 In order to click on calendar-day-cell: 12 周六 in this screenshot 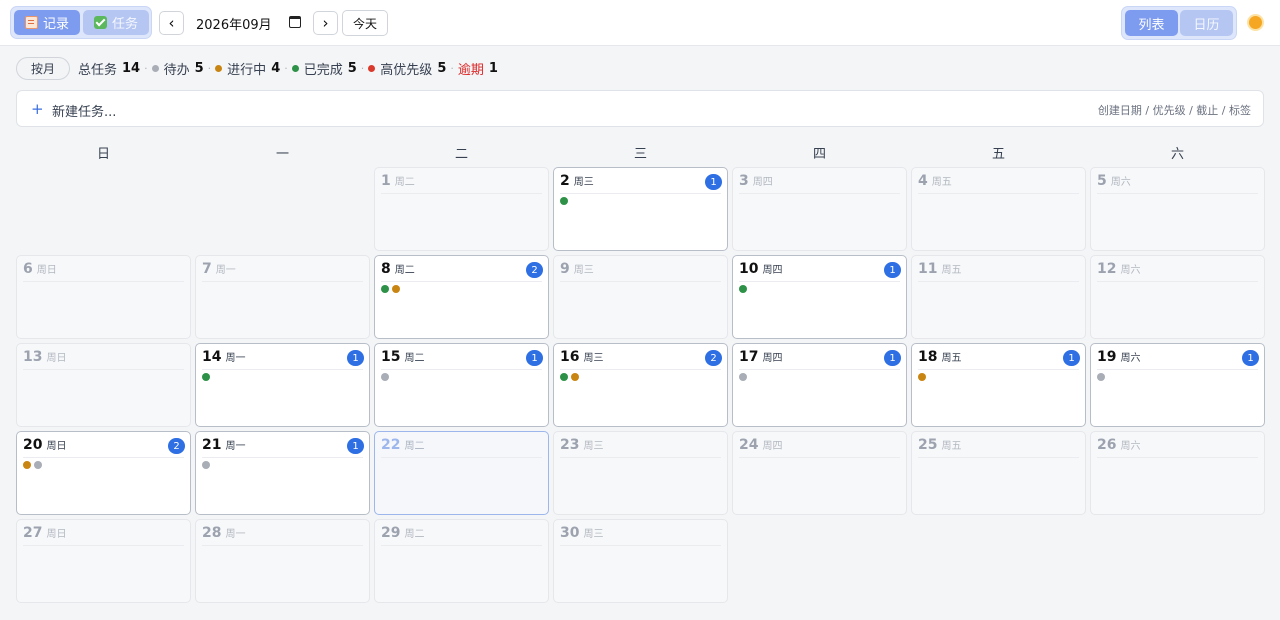, I will do `click(1177, 297)`.